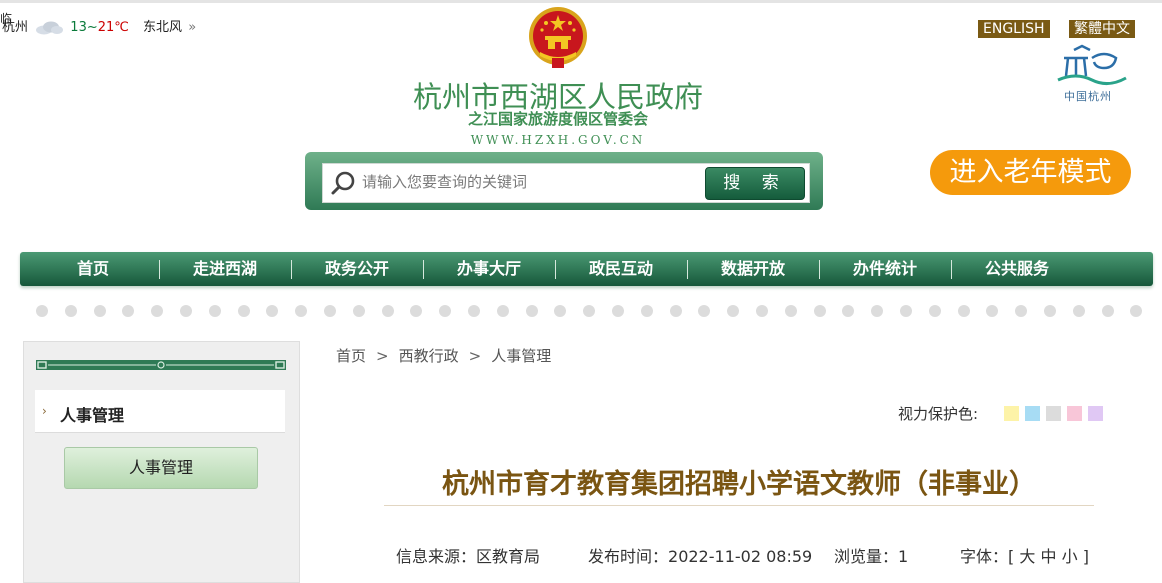  I want to click on search-button: 搜 索, so click(755, 183).